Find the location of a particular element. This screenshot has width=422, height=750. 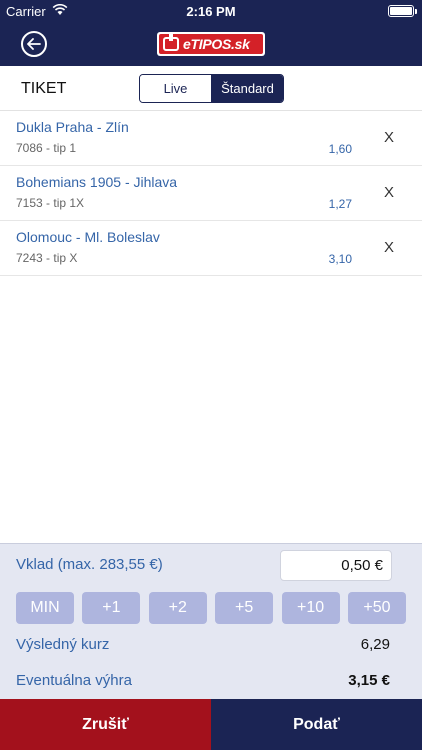

bet-match: Dukla Praha - Zlín is located at coordinates (72, 127).